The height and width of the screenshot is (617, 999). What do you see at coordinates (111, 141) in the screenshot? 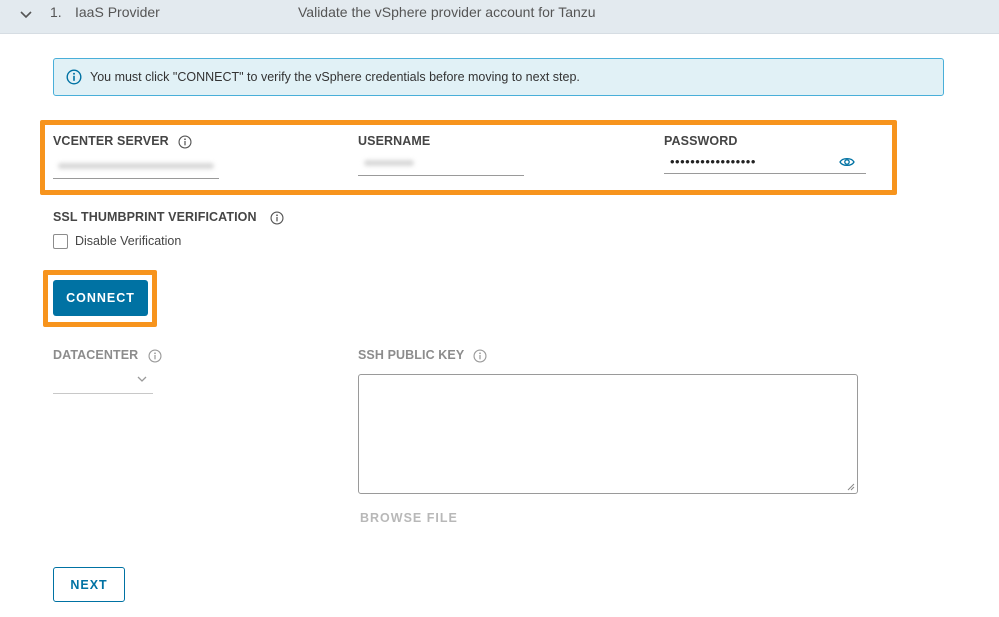
I see `vcenter-server-label: VCENTER SERVER` at bounding box center [111, 141].